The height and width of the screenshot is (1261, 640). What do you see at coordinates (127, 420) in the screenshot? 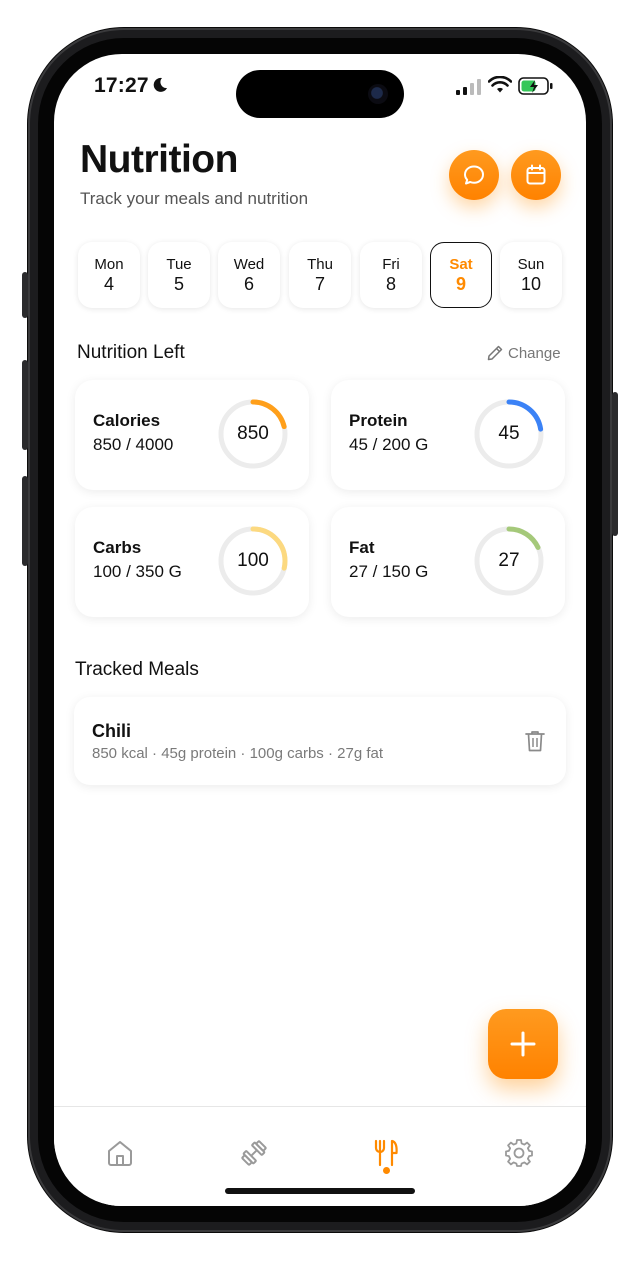
I see `card-label: Calories` at bounding box center [127, 420].